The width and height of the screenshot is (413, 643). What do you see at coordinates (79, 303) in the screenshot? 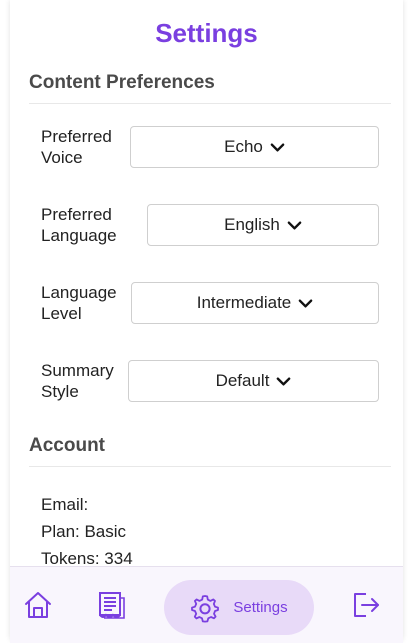
I see `language-level-label: Language Level` at bounding box center [79, 303].